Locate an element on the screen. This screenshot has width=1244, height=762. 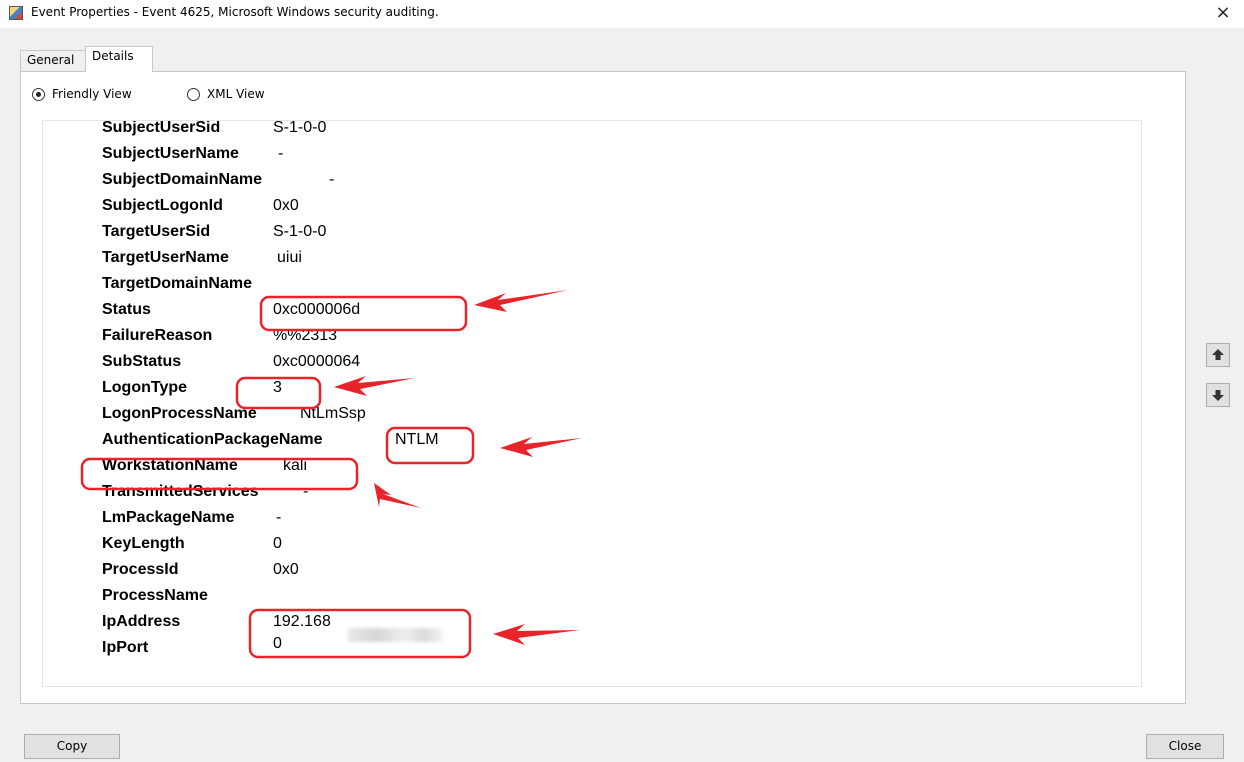
detail-name: WorkstationName is located at coordinates (170, 465).